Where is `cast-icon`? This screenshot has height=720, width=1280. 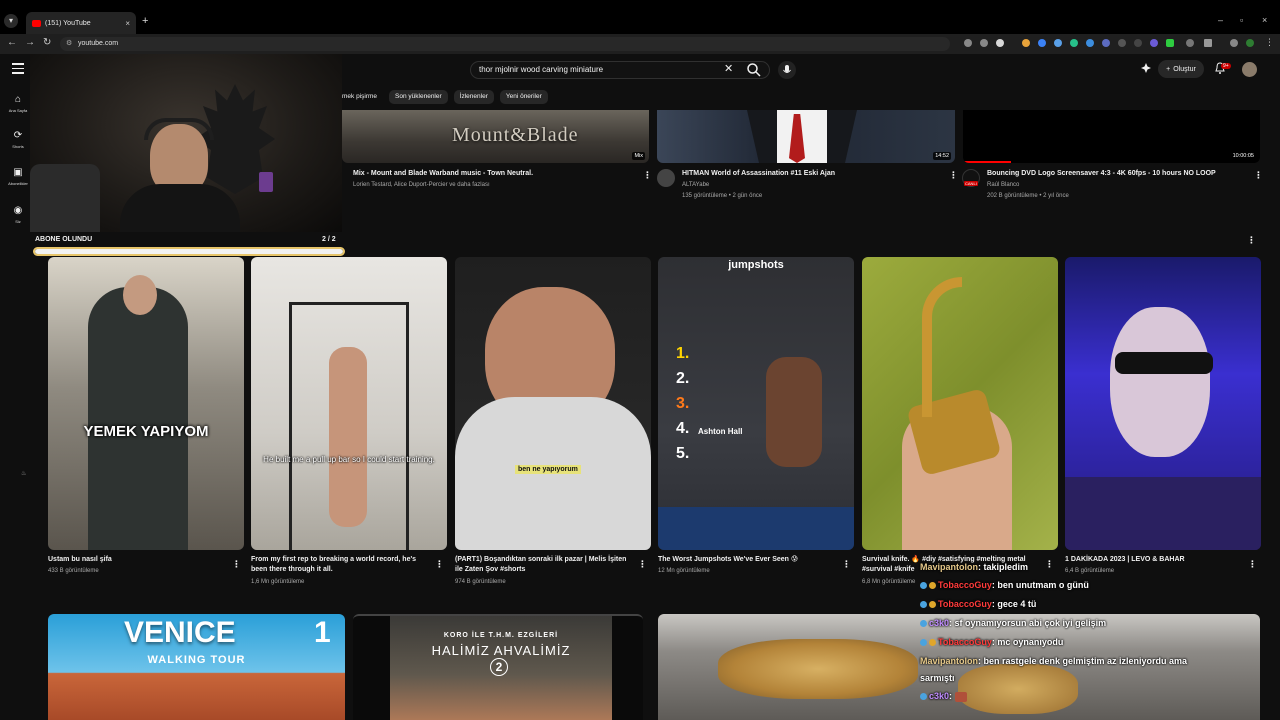 cast-icon is located at coordinates (968, 43).